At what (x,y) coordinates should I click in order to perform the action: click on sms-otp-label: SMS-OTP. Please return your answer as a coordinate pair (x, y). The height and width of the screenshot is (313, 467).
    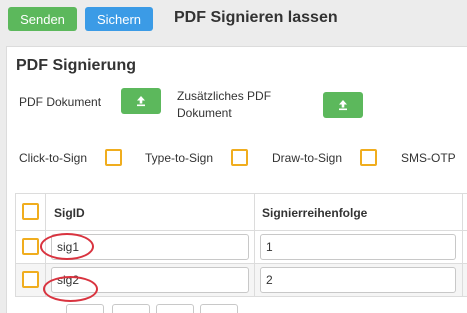
    Looking at the image, I should click on (428, 158).